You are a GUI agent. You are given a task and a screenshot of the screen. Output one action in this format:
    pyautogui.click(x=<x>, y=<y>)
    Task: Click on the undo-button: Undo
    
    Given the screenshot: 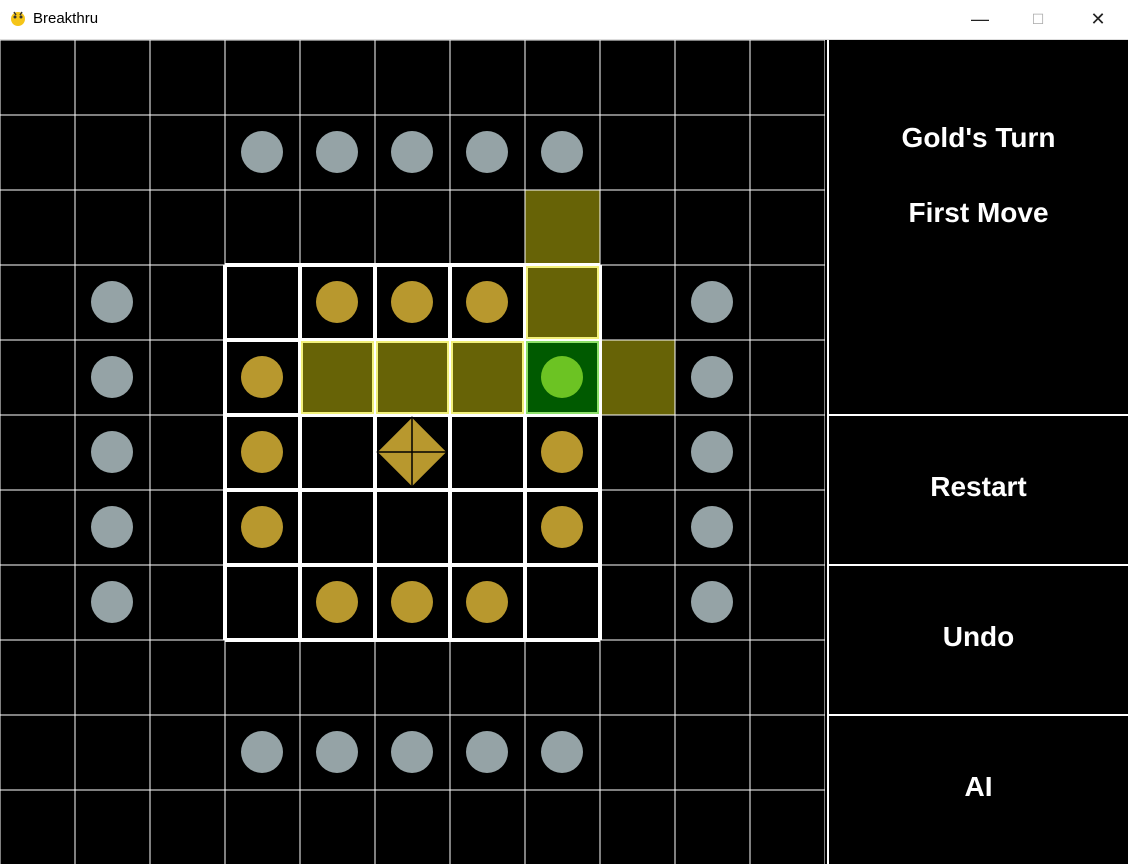 What is the action you would take?
    pyautogui.click(x=977, y=640)
    